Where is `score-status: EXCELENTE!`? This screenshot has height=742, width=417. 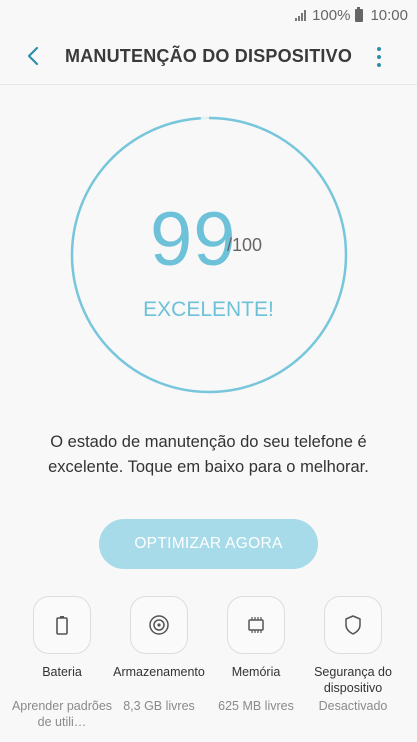
score-status: EXCELENTE! is located at coordinates (208, 309).